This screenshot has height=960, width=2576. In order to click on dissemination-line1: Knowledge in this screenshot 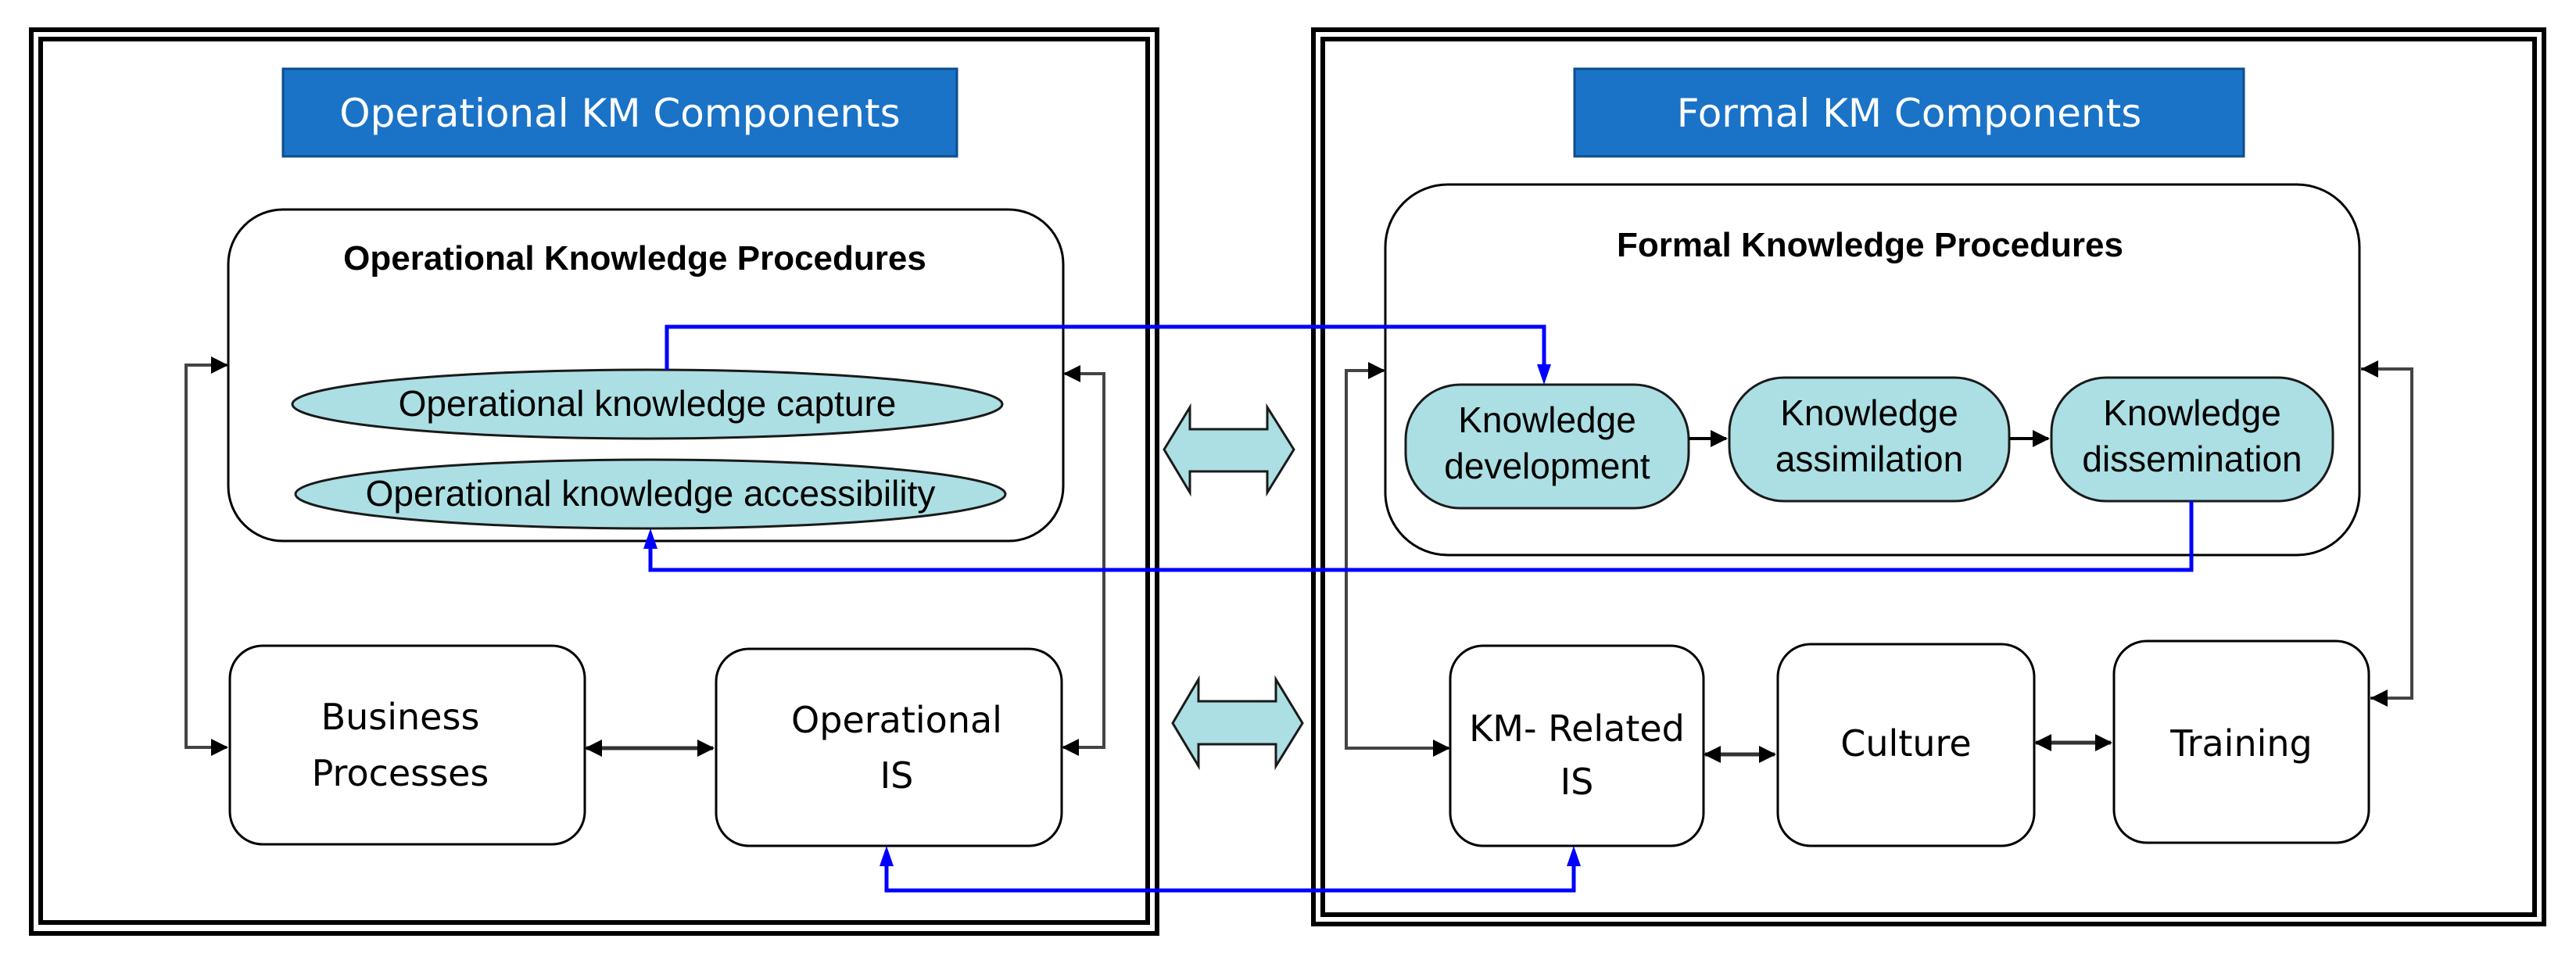, I will do `click(2192, 412)`.